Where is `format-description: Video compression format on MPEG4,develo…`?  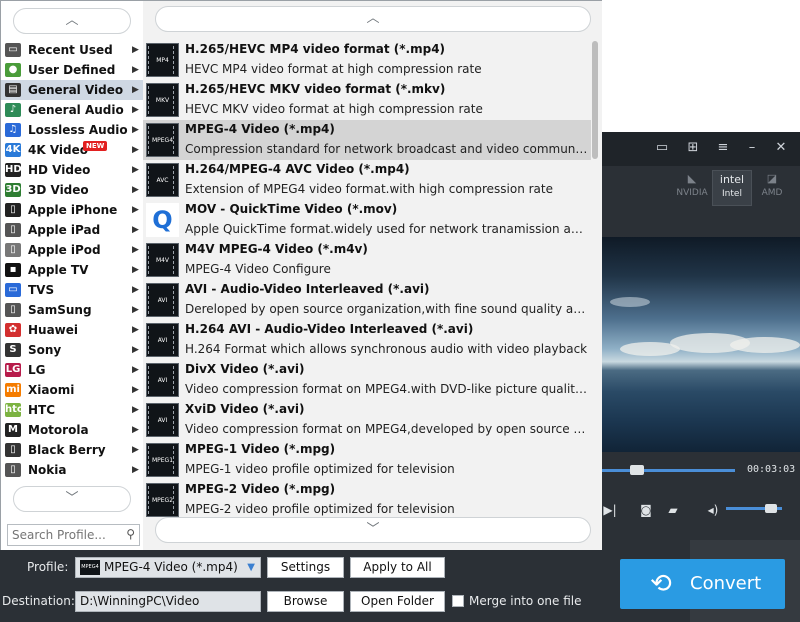
format-description: Video compression format on MPEG4,develo… is located at coordinates (387, 429).